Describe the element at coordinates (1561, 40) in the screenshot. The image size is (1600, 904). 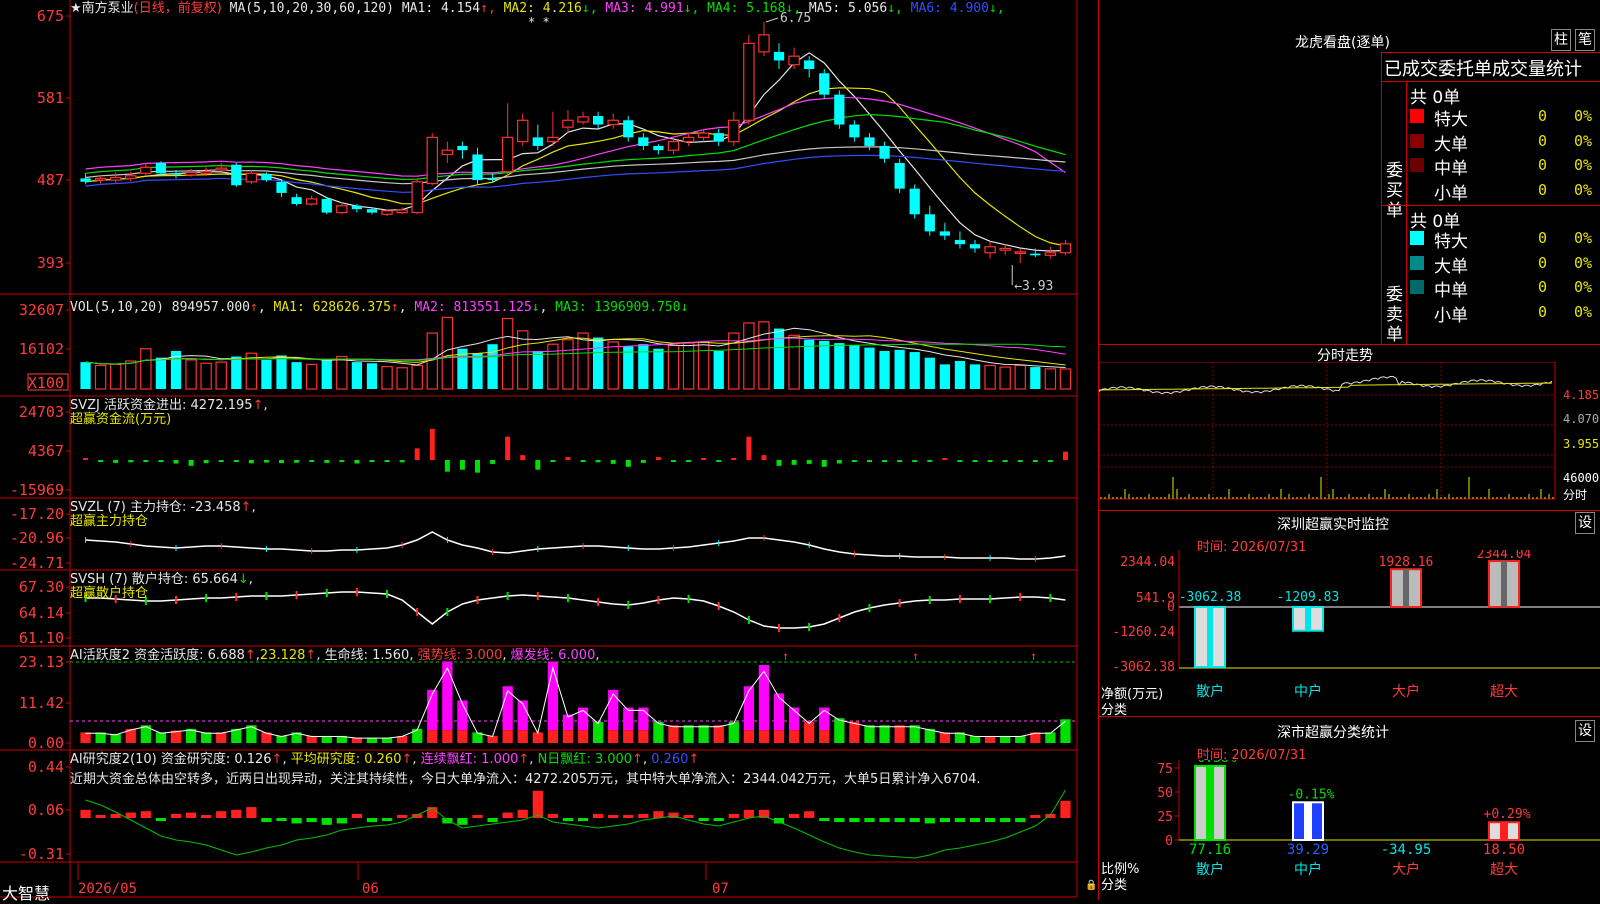
I see `bar-mode-button: 柱` at that location.